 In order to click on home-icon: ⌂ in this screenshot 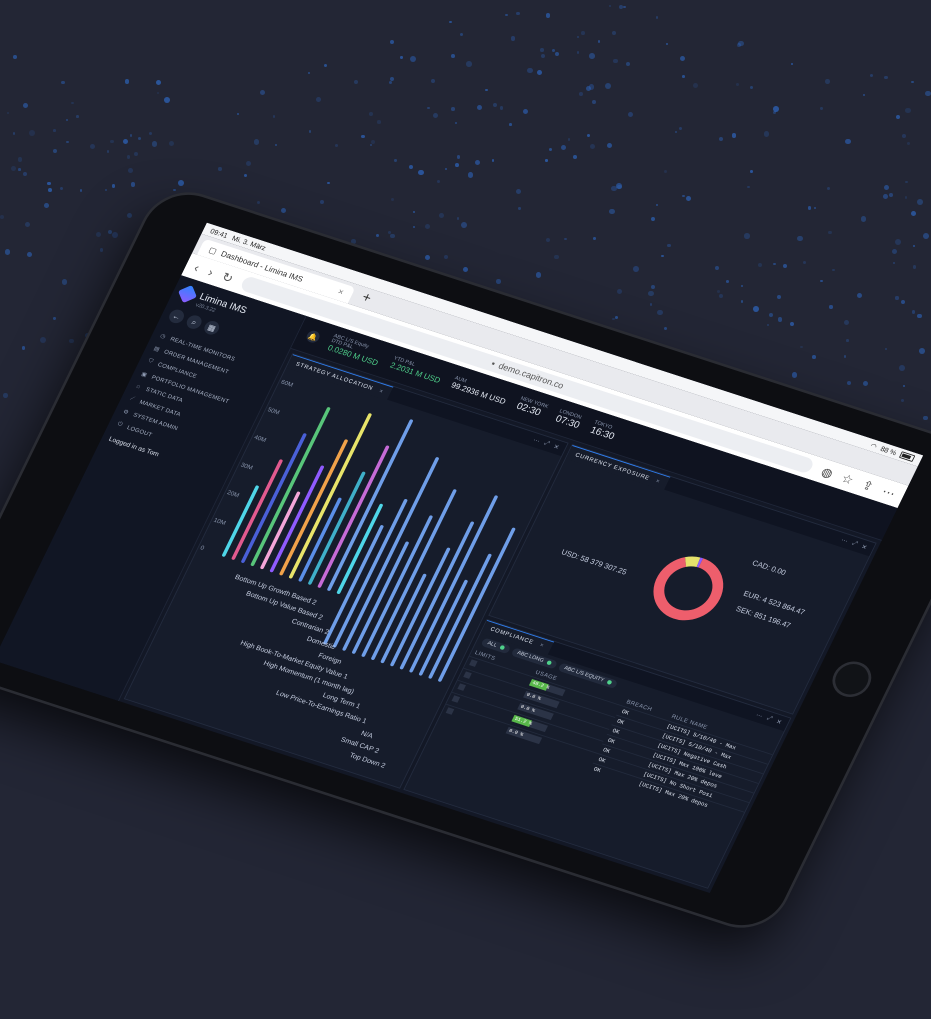, I will do `click(138, 387)`.